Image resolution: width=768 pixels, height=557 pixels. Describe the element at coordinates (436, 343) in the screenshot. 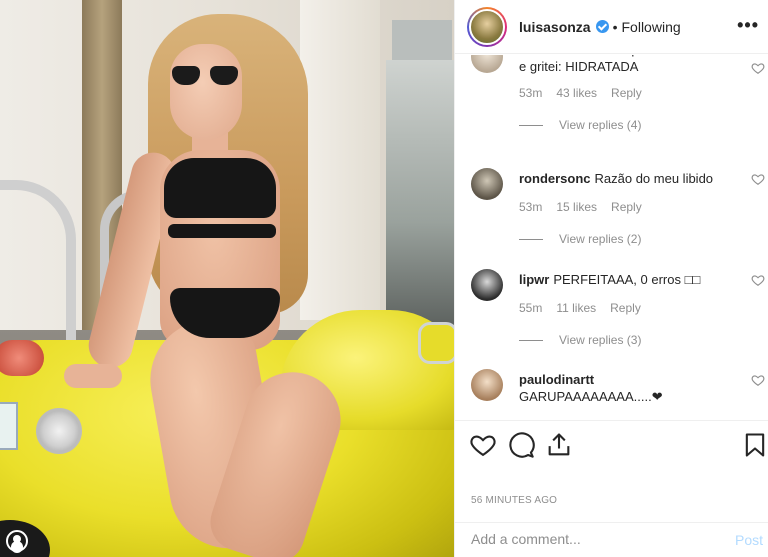

I see `car-mirror` at that location.